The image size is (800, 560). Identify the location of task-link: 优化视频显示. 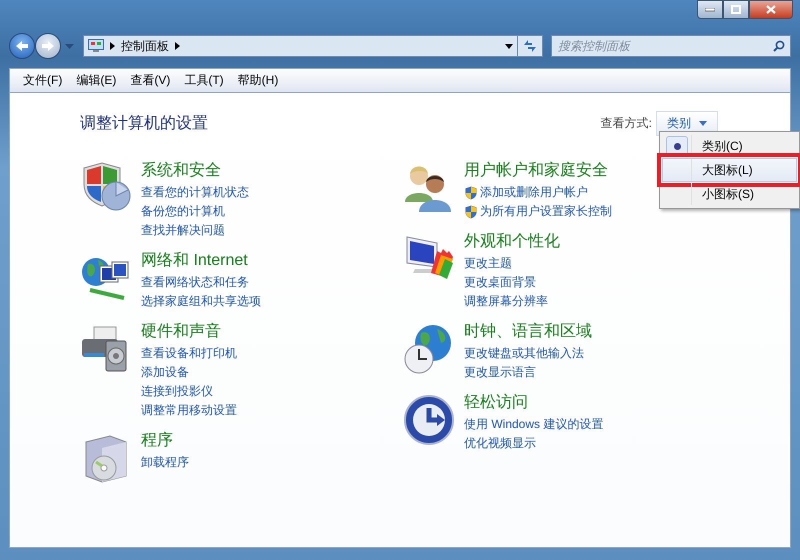
(534, 443).